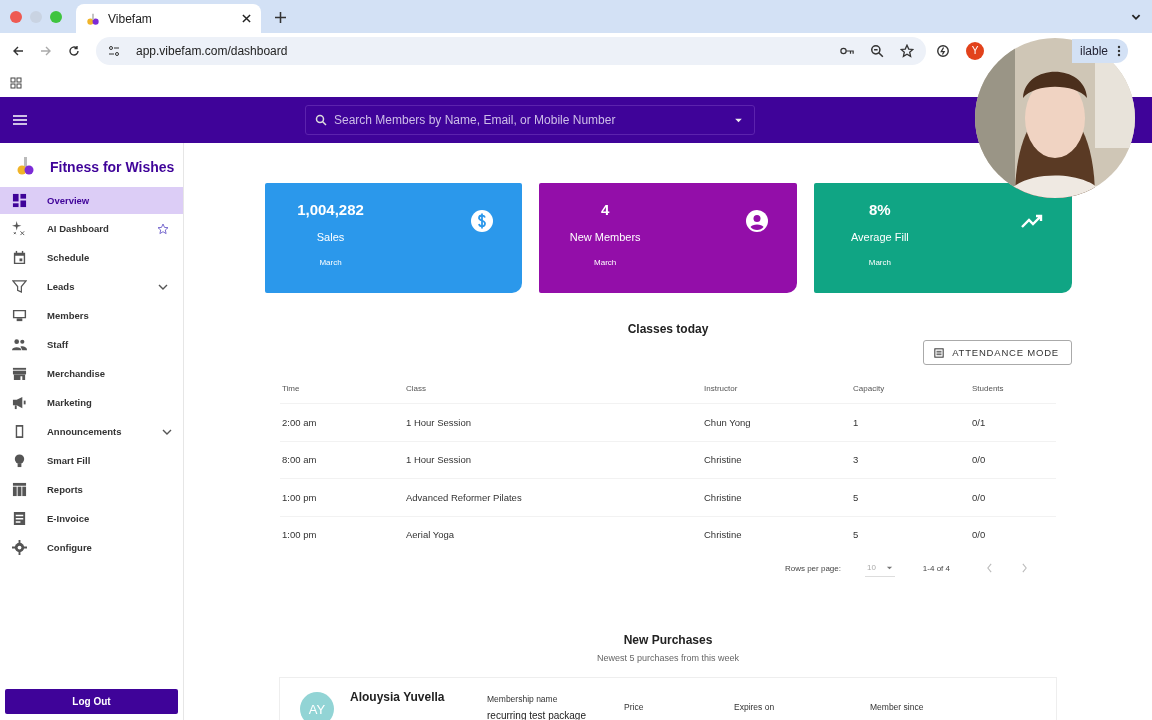 This screenshot has width=1152, height=720. What do you see at coordinates (668, 658) in the screenshot?
I see `section-subtitle: Newest 5 purchases from this week` at bounding box center [668, 658].